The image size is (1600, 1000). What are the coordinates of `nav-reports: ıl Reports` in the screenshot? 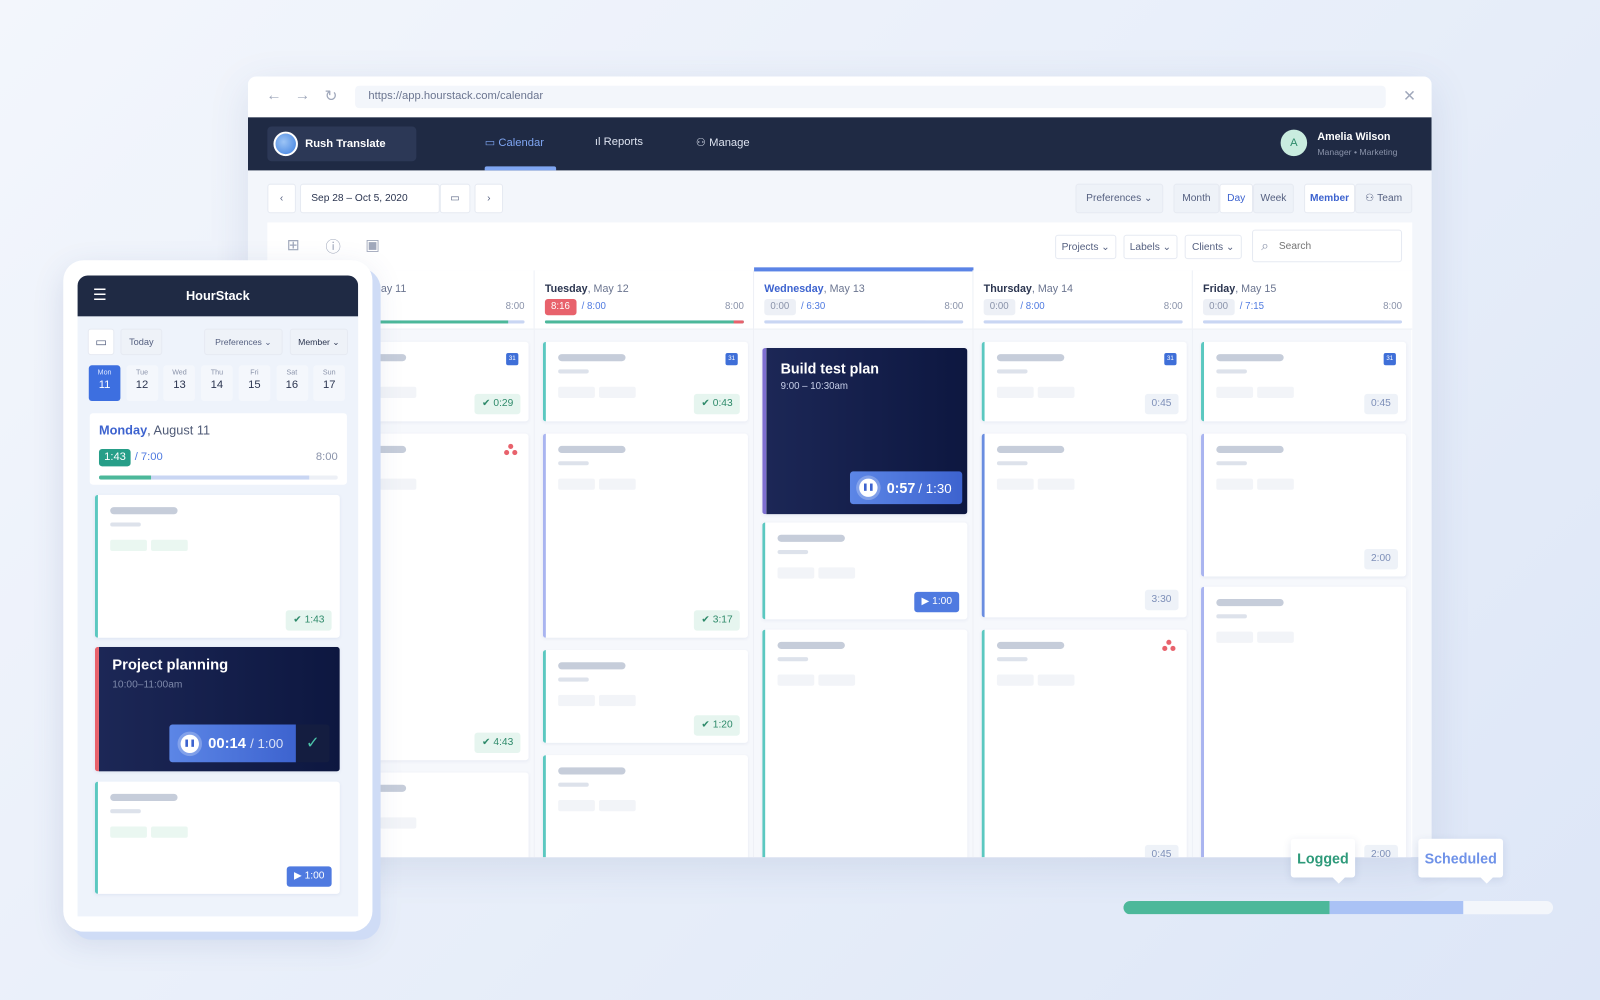 It's located at (619, 142).